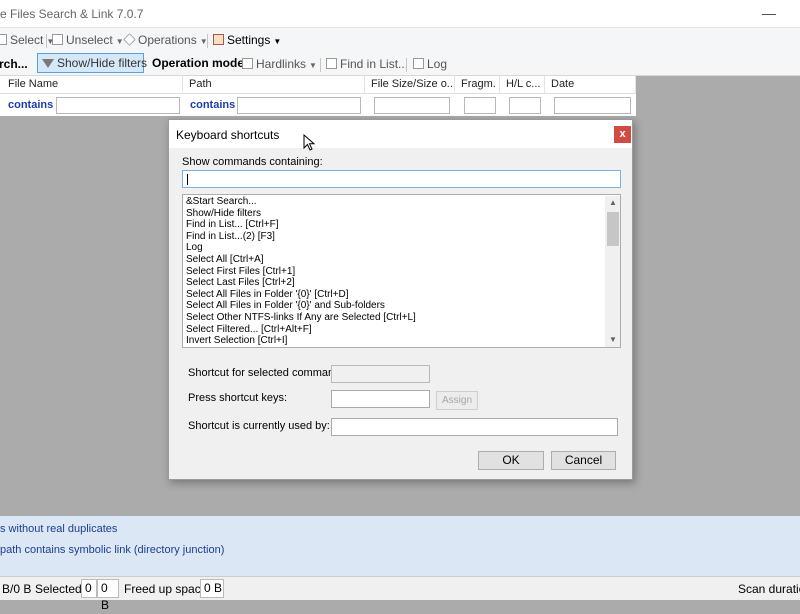 This screenshot has width=800, height=614. What do you see at coordinates (89, 588) in the screenshot?
I see `selected-count: 0` at bounding box center [89, 588].